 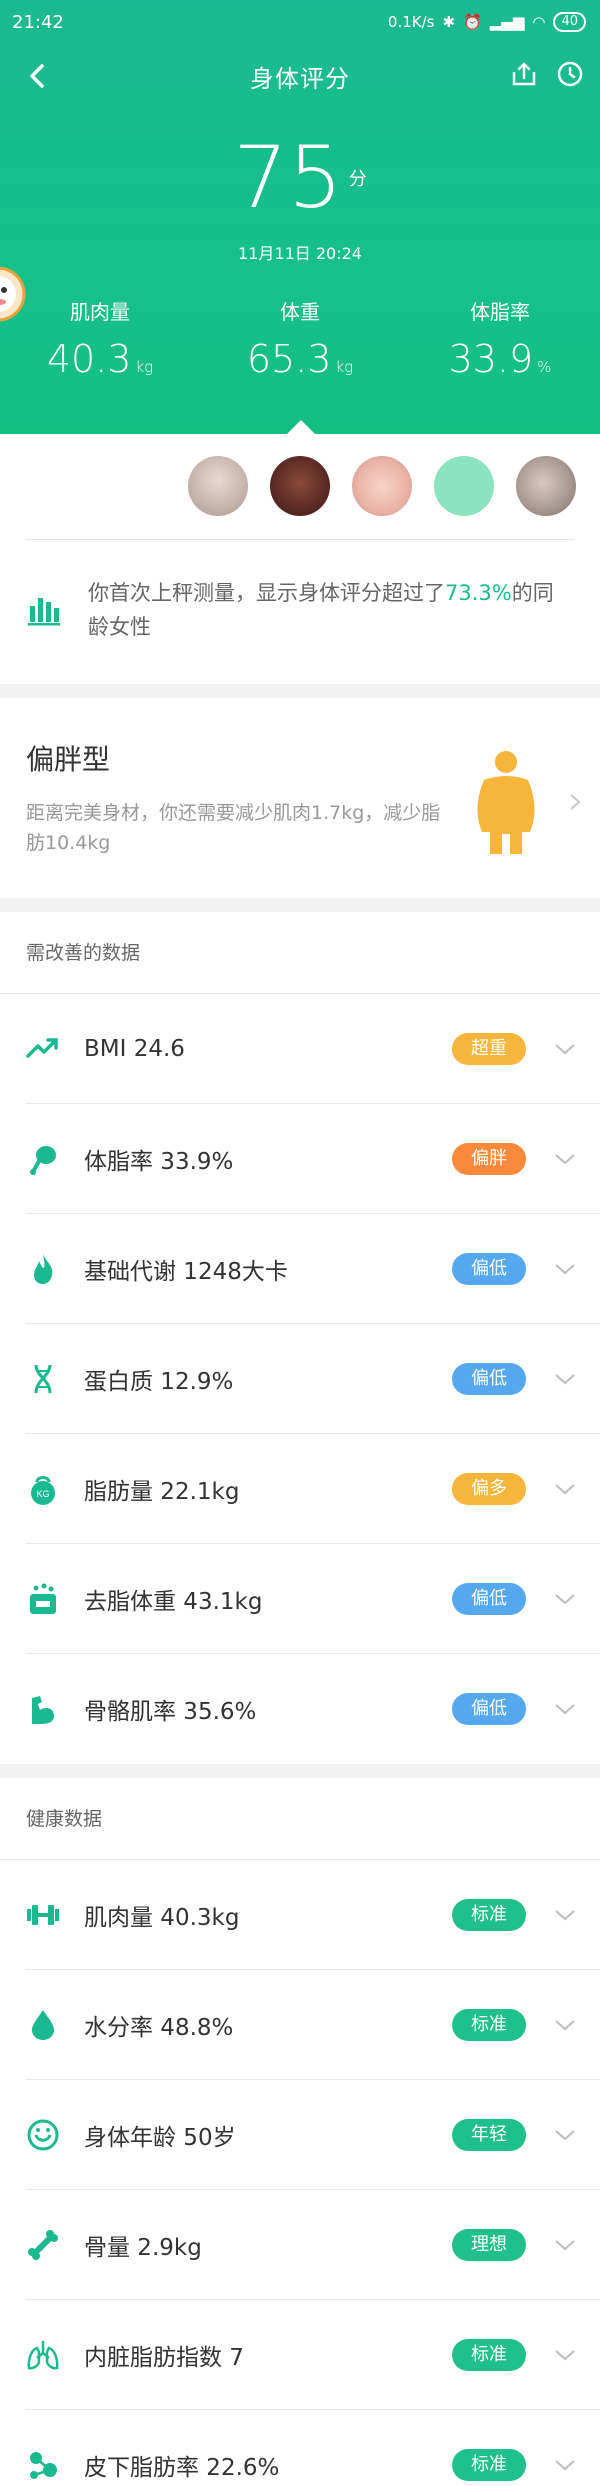 What do you see at coordinates (38, 22) in the screenshot?
I see `status-time: 21:42` at bounding box center [38, 22].